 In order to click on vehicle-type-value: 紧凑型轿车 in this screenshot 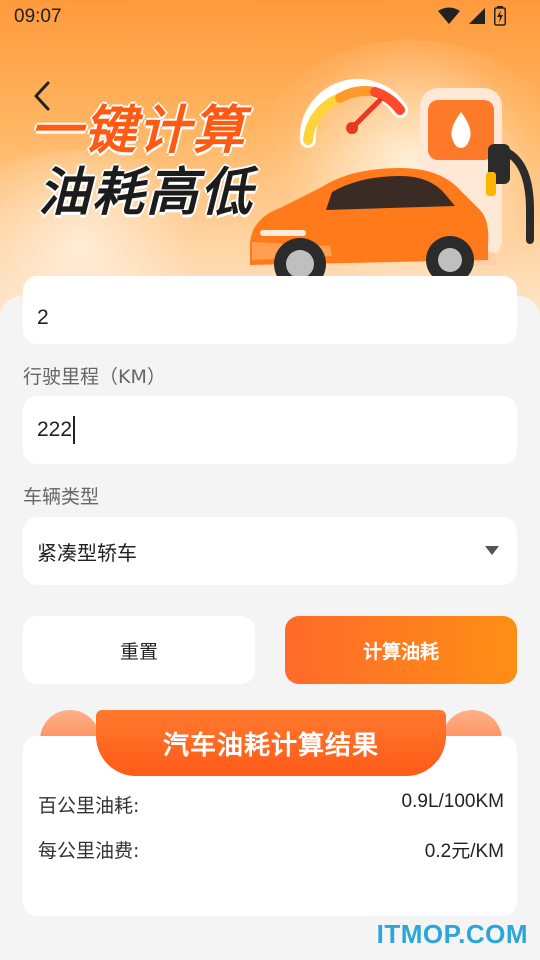, I will do `click(87, 552)`.